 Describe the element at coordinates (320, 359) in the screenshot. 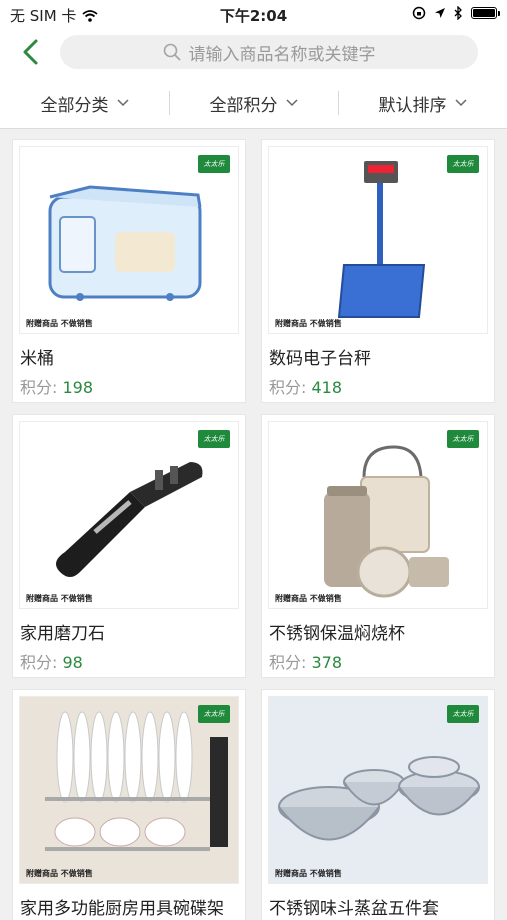

I see `product-name: 数码电子台秤` at that location.